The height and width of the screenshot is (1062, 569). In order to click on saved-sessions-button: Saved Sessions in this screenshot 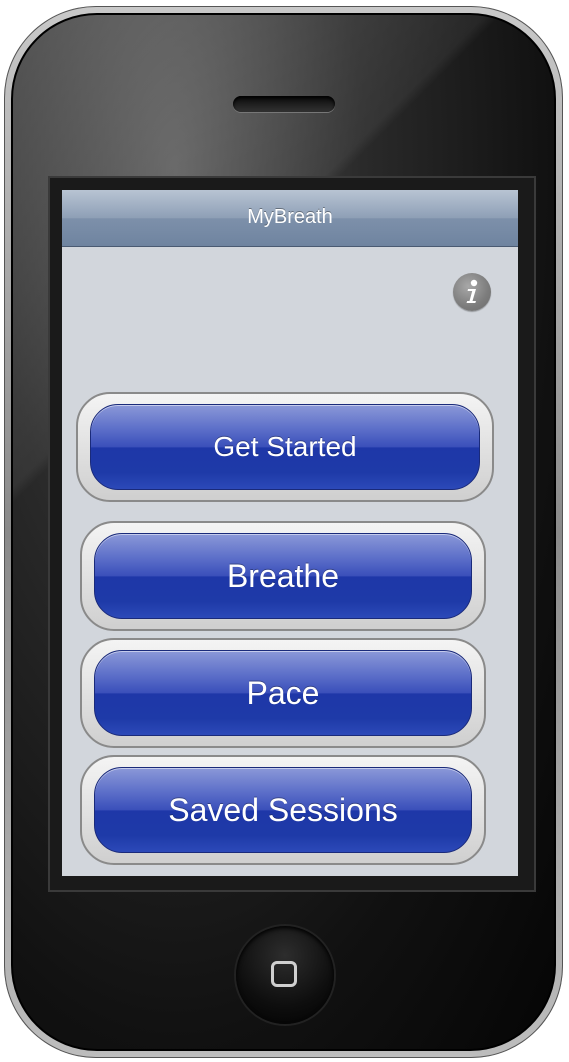, I will do `click(283, 810)`.